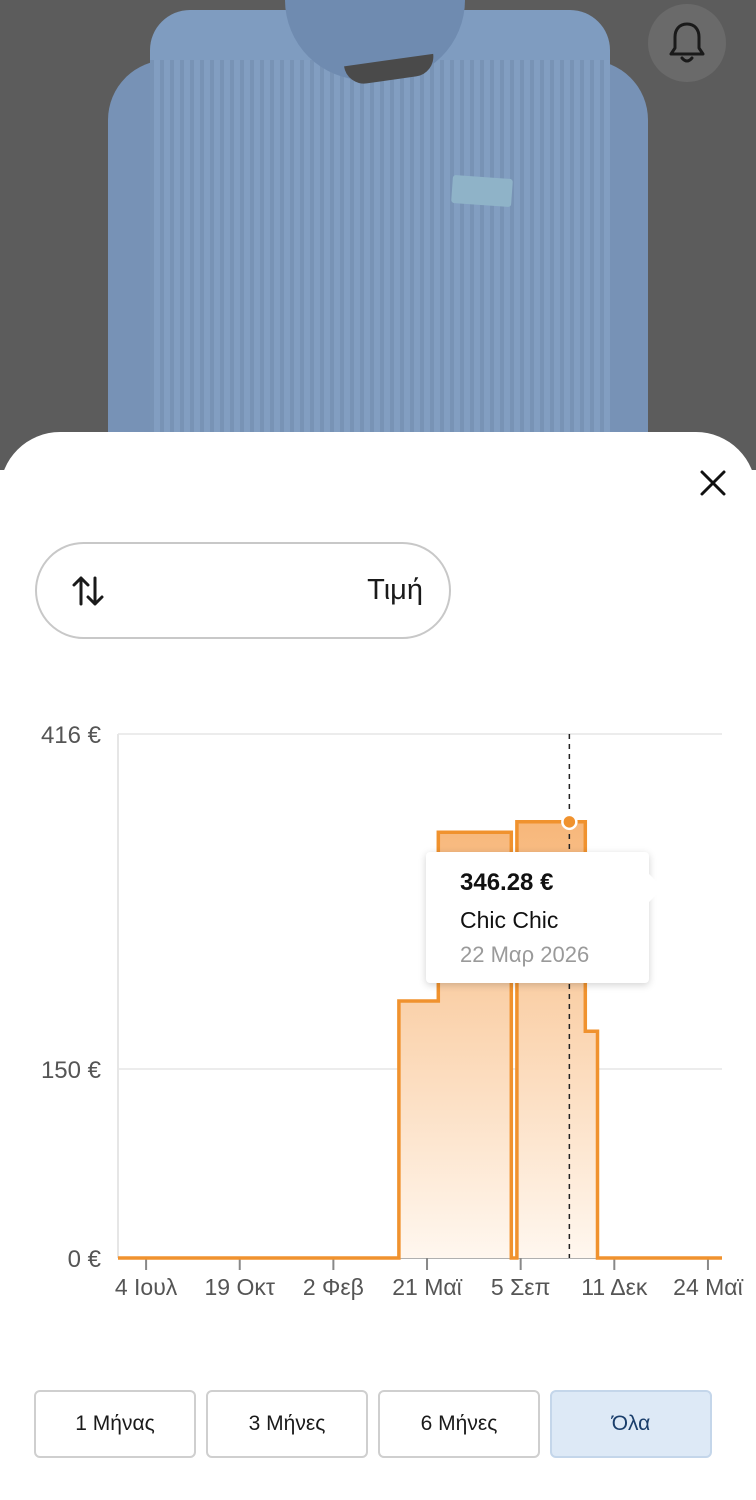  Describe the element at coordinates (375, 1425) in the screenshot. I see `range-selector: 1 Μήνας 3 Μήνες 6 Μήνες Όλα` at that location.